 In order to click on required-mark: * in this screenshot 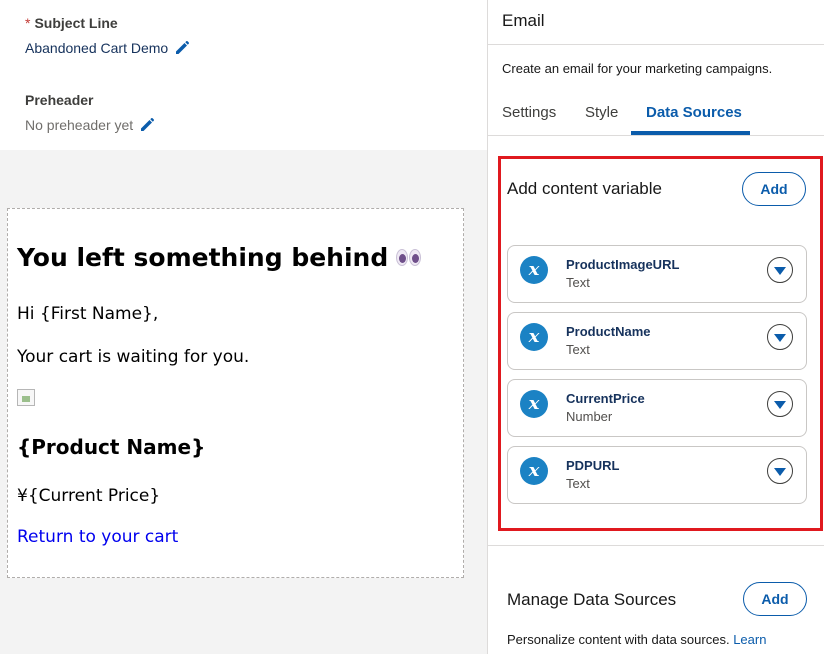, I will do `click(28, 23)`.